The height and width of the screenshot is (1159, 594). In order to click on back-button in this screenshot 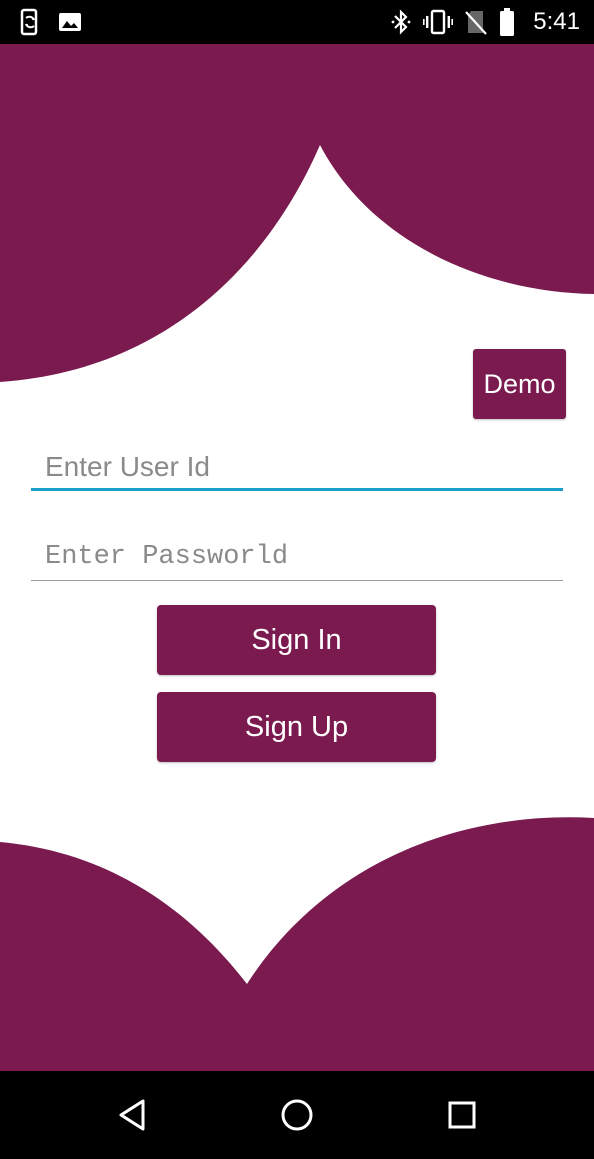, I will do `click(132, 1115)`.